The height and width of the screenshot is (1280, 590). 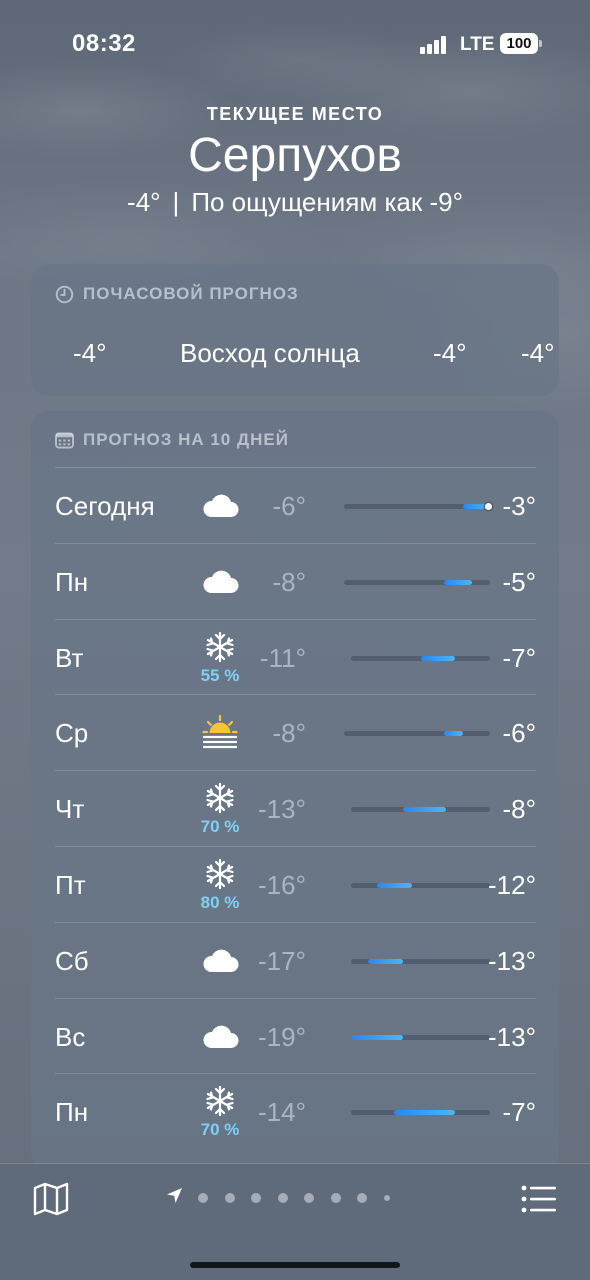 I want to click on day-label: Сегодня, so click(x=105, y=506).